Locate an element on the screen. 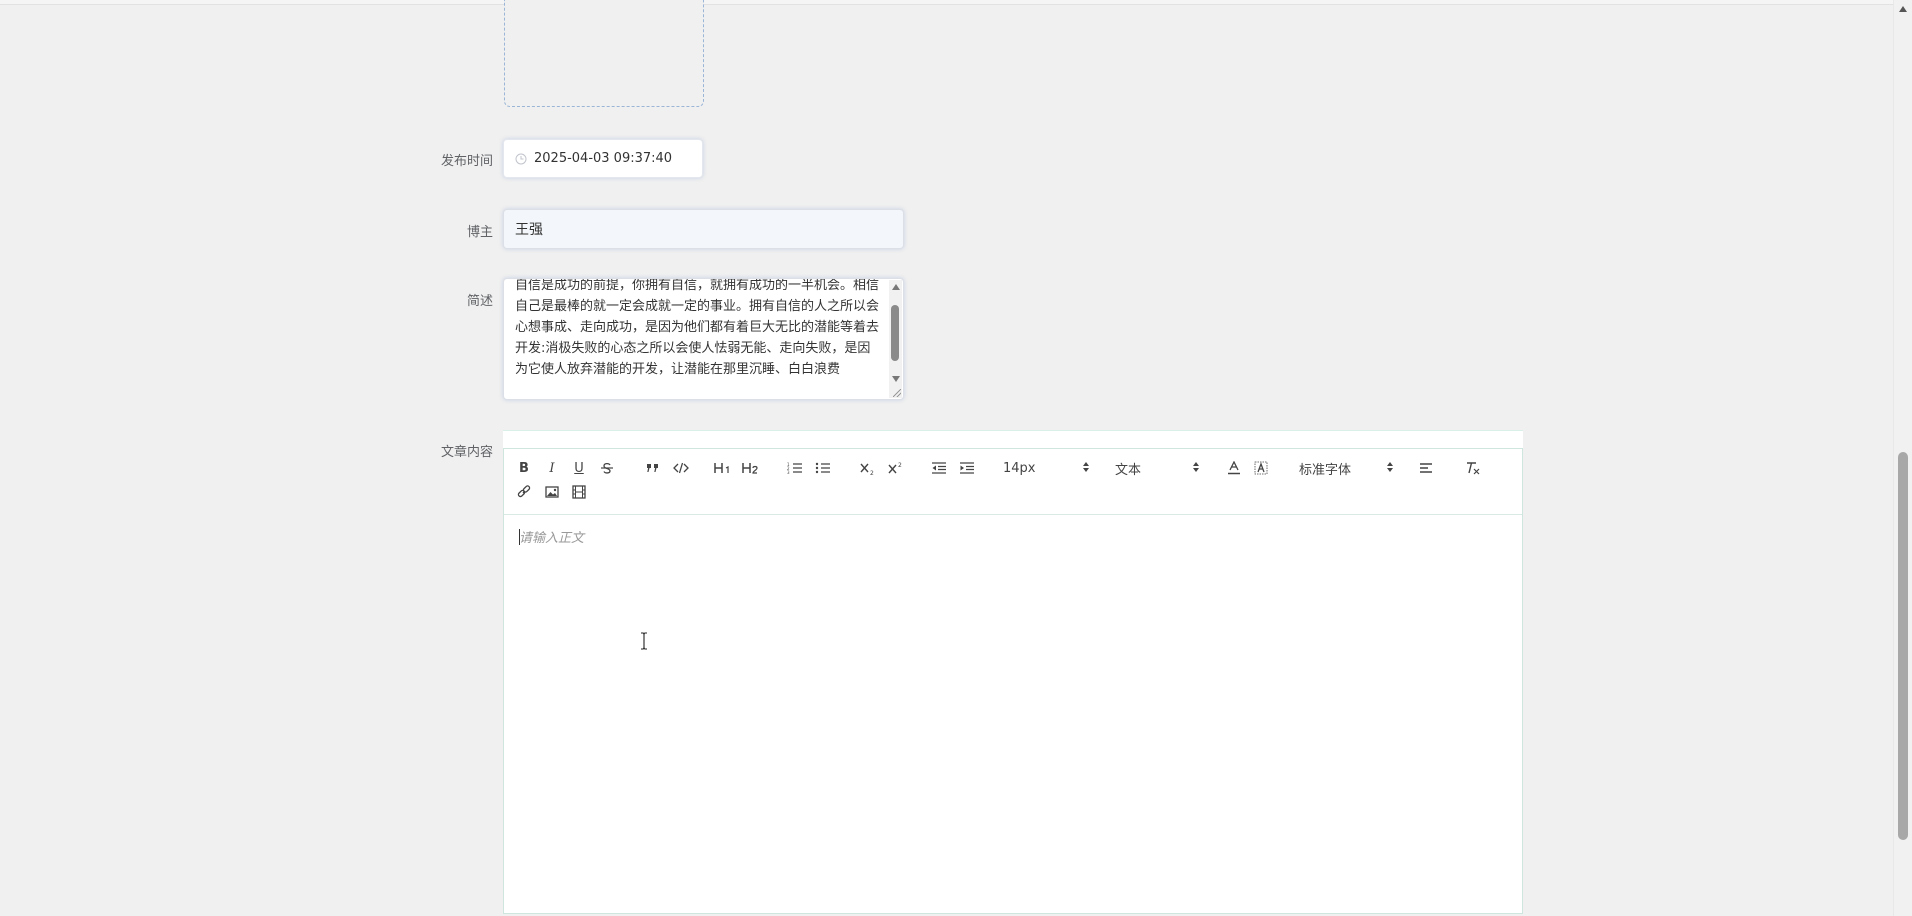 Image resolution: width=1912 pixels, height=916 pixels. publish-time-value: 2025-04-03 09:37:40 is located at coordinates (603, 158).